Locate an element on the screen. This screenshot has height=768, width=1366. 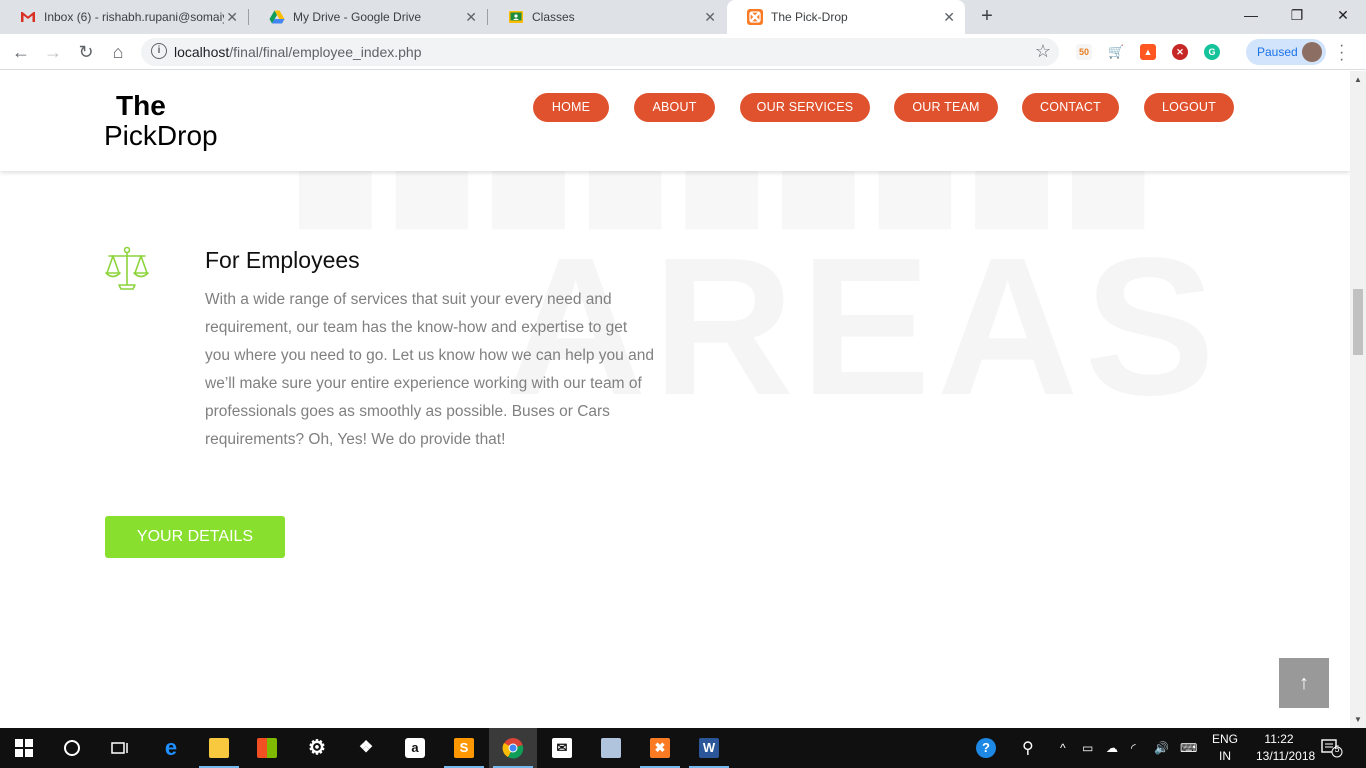
tab-title: Inbox (6) - rishabh.rupani@somaiya.edu is located at coordinates (134, 17).